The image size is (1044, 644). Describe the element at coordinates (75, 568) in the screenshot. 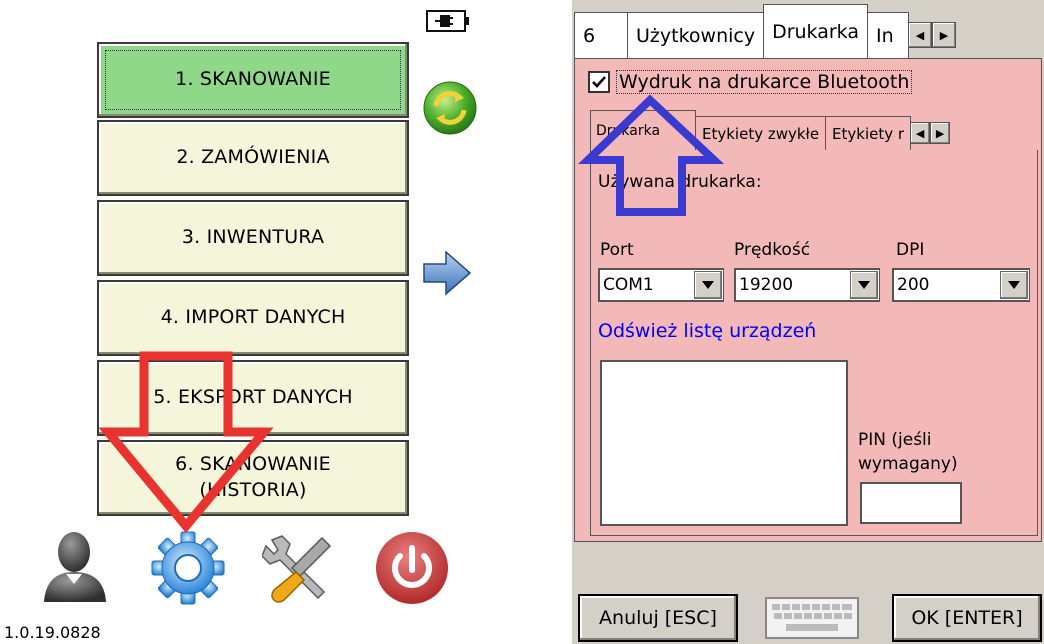

I see `user-icon` at that location.